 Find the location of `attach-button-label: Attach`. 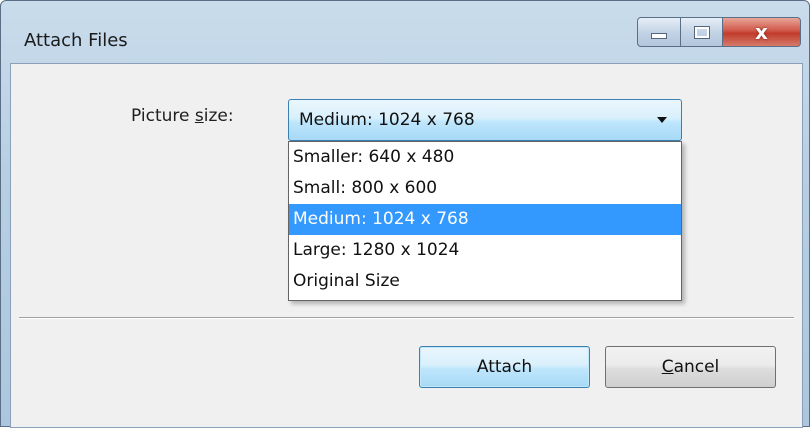

attach-button-label: Attach is located at coordinates (504, 367).